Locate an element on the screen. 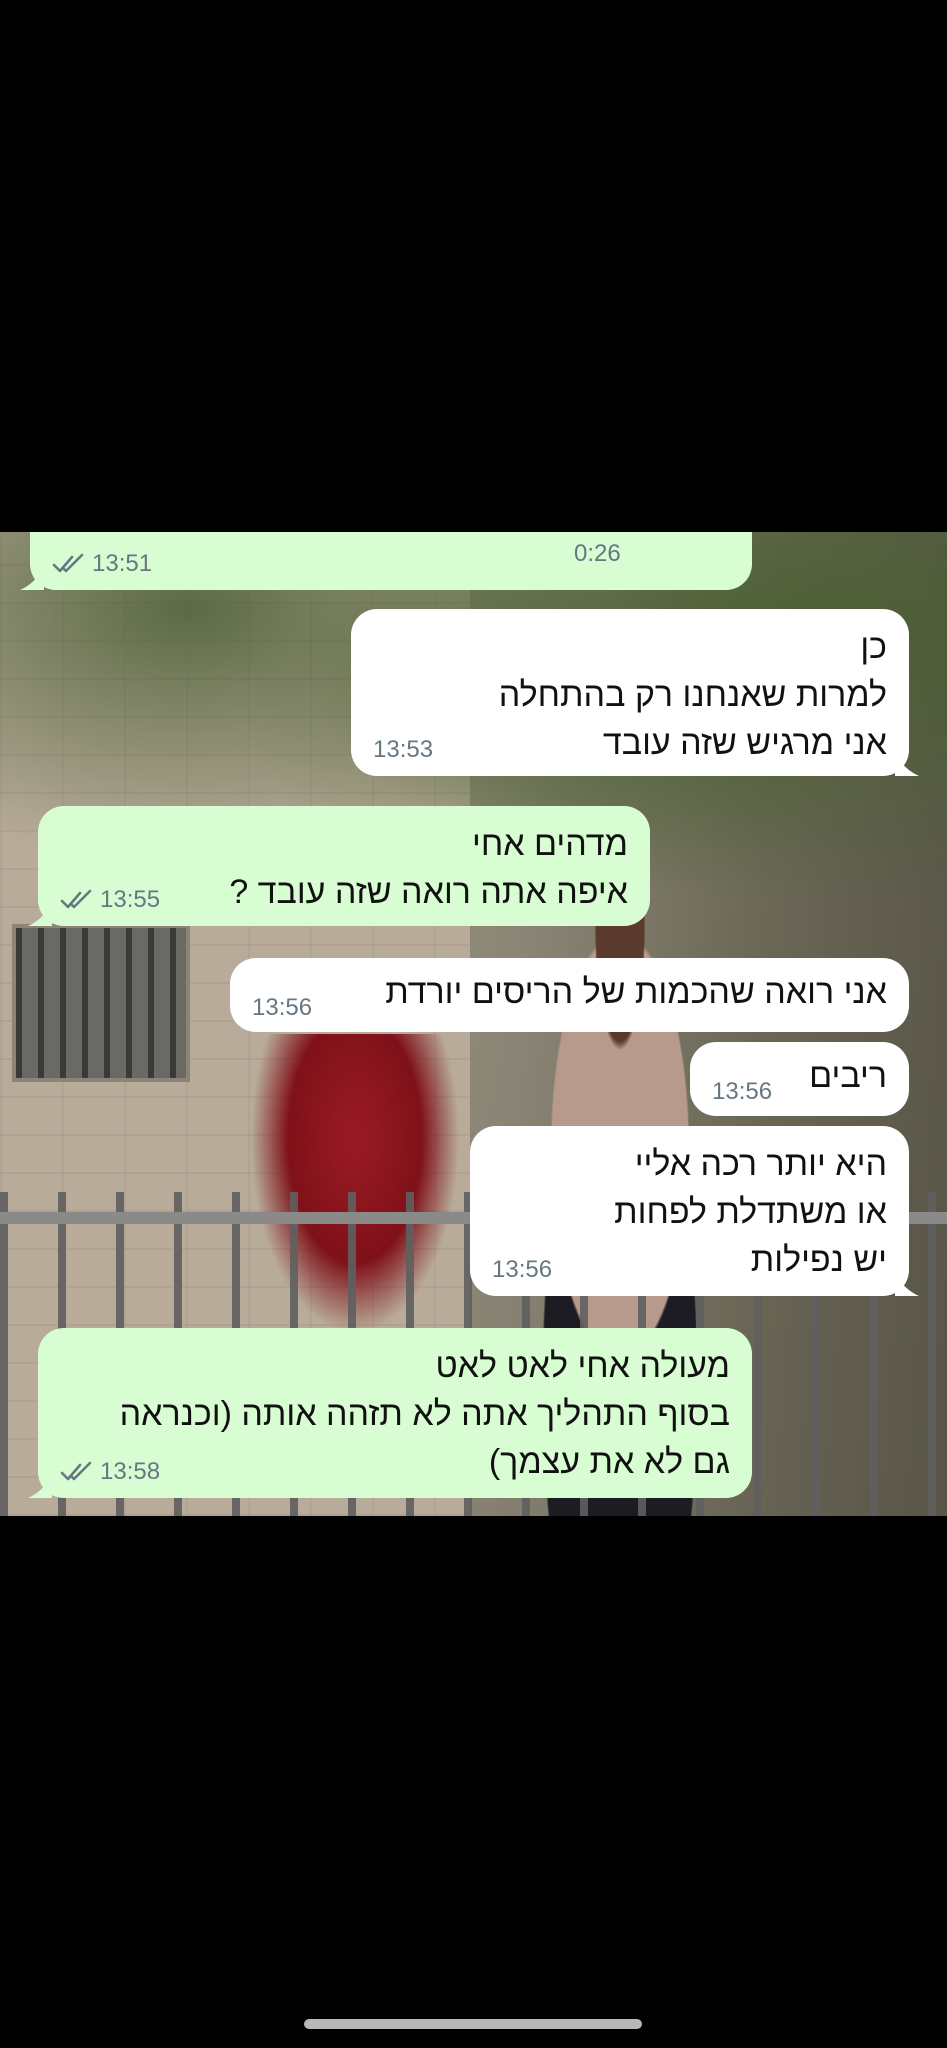 Image resolution: width=947 pixels, height=2048 pixels. message-incoming: אני רואה שהכמות של הריסים יורדת 13:56 is located at coordinates (569, 995).